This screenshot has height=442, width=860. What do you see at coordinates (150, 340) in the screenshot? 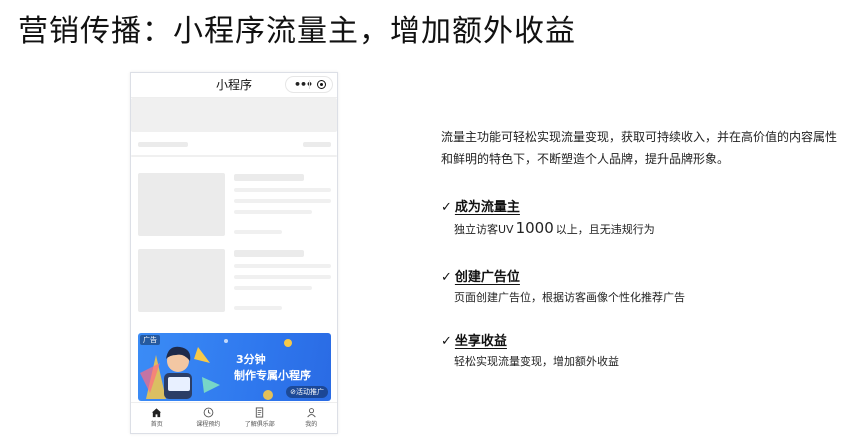
I see `ad-tag: 广告` at bounding box center [150, 340].